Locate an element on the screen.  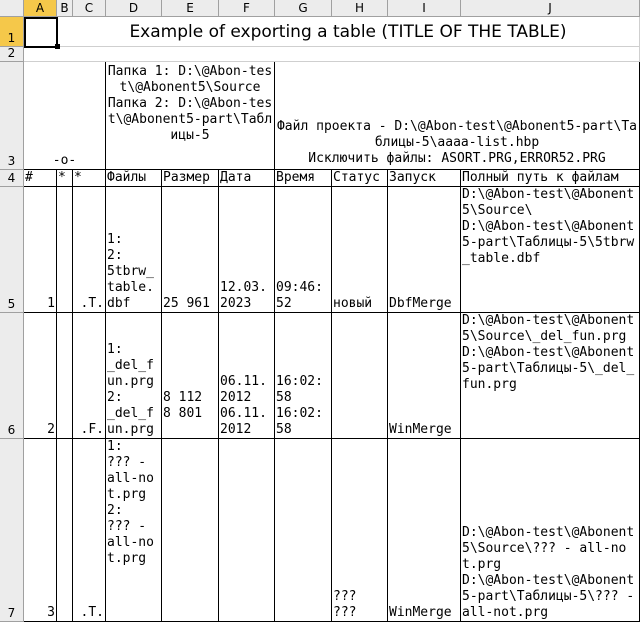
col-label-star-1: * is located at coordinates (65, 178).